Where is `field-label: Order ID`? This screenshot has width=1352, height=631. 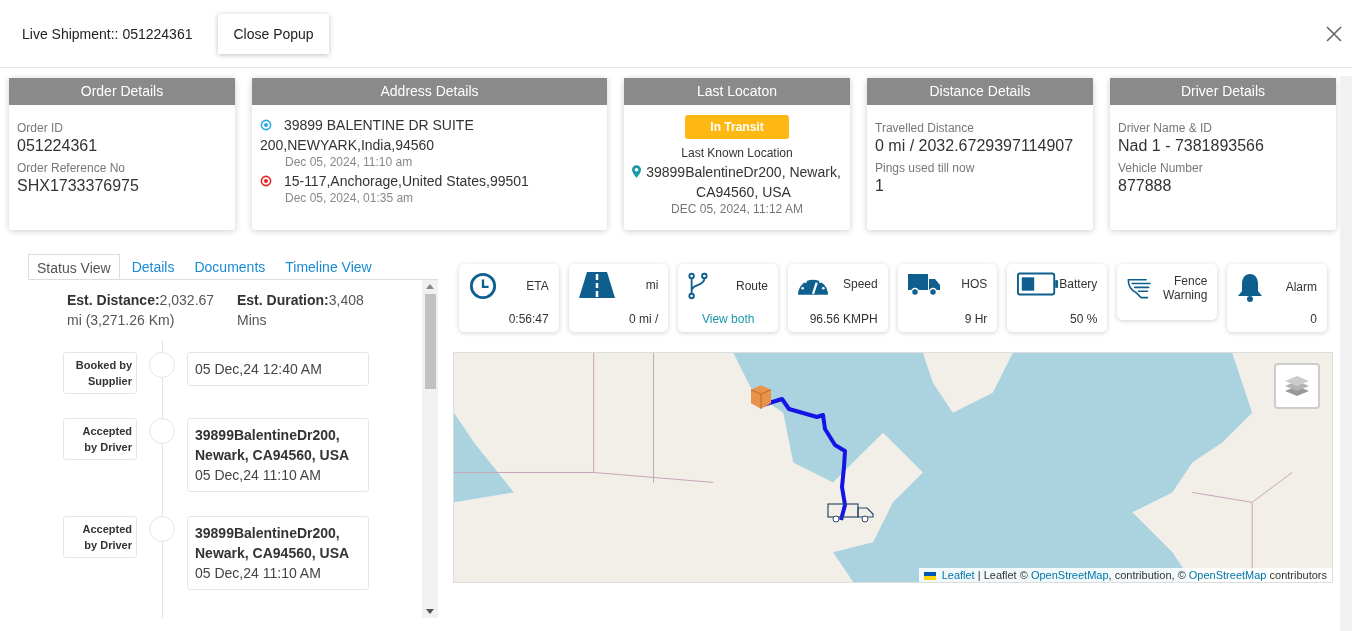
field-label: Order ID is located at coordinates (40, 128).